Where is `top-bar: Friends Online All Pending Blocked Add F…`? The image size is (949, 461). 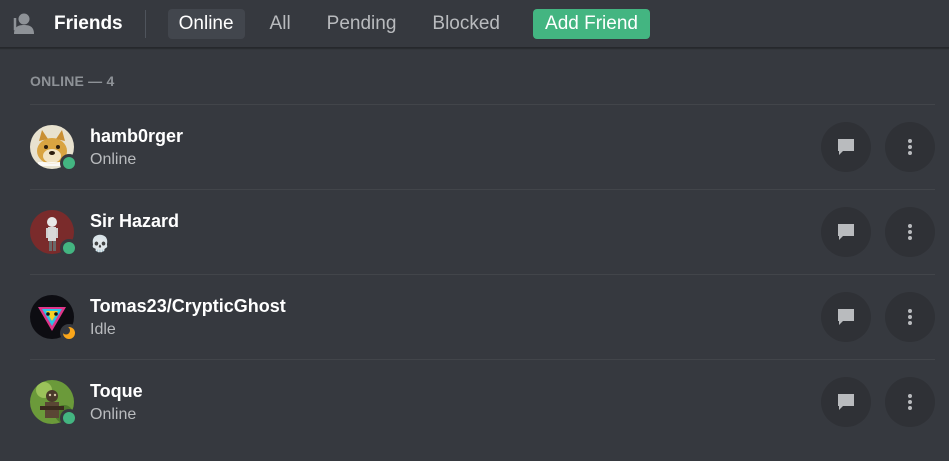
top-bar: Friends Online All Pending Blocked Add F… is located at coordinates (474, 24).